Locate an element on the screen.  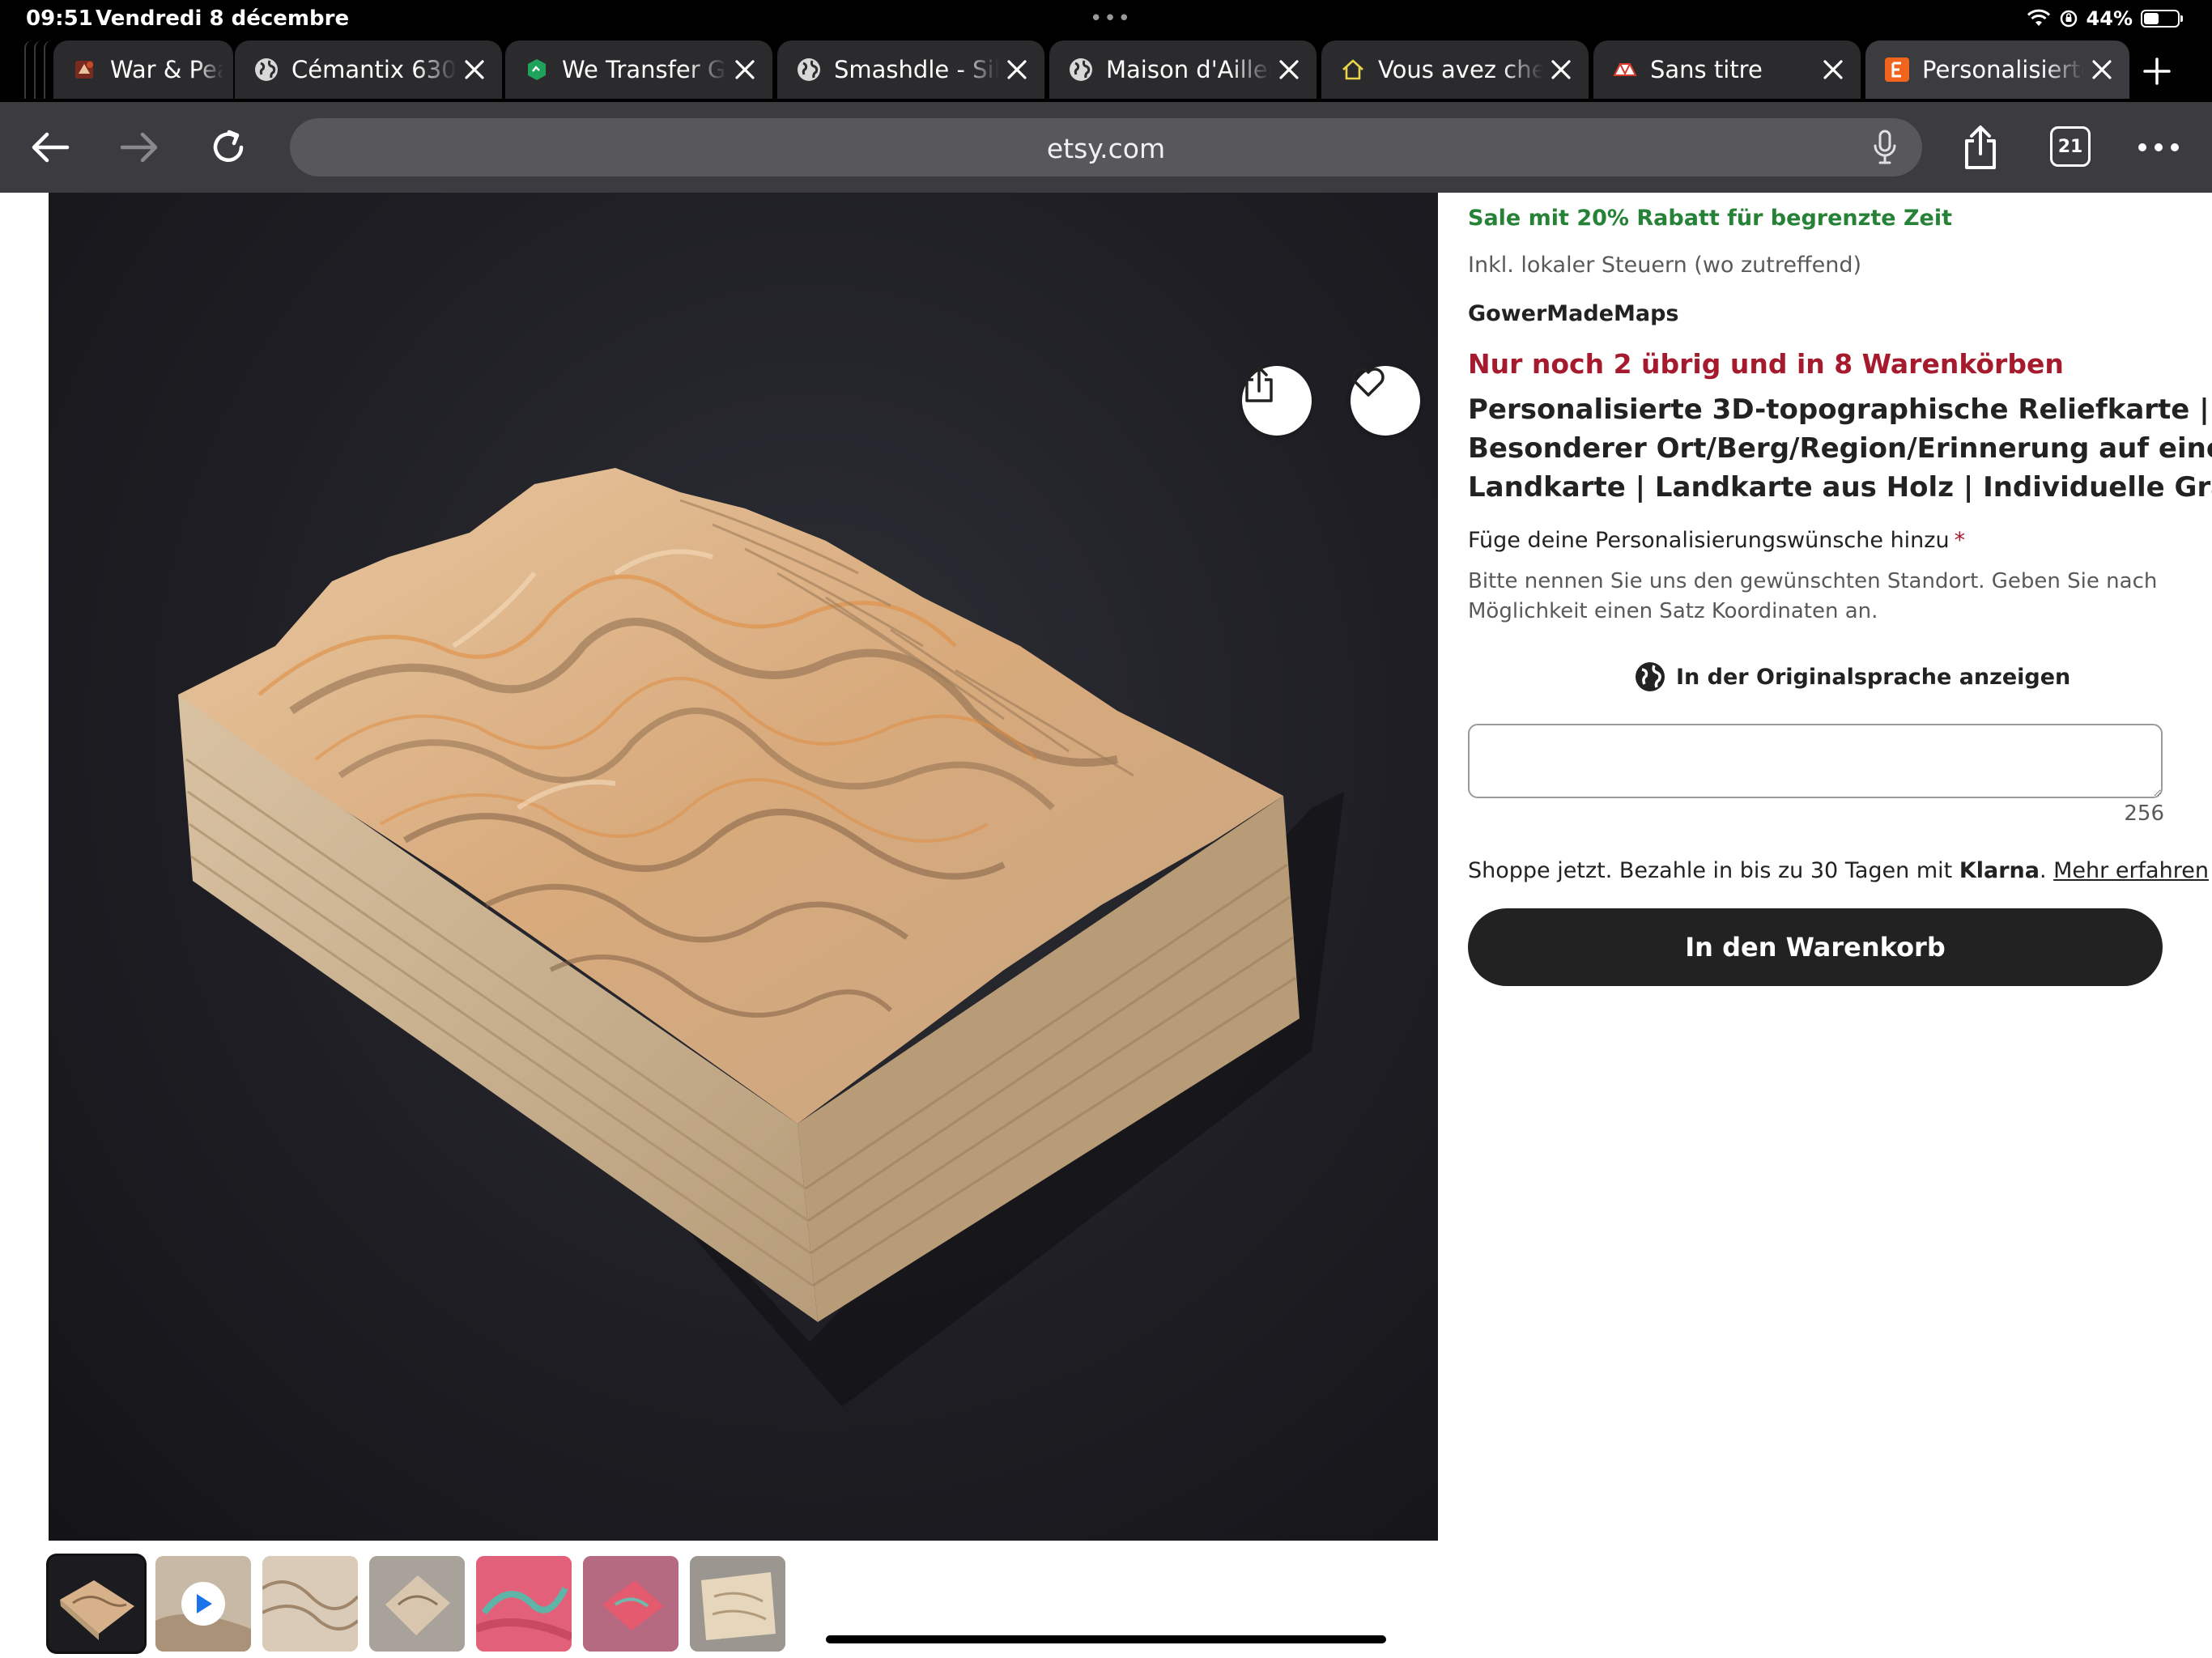
tabs-icon: 21 is located at coordinates (2070, 146).